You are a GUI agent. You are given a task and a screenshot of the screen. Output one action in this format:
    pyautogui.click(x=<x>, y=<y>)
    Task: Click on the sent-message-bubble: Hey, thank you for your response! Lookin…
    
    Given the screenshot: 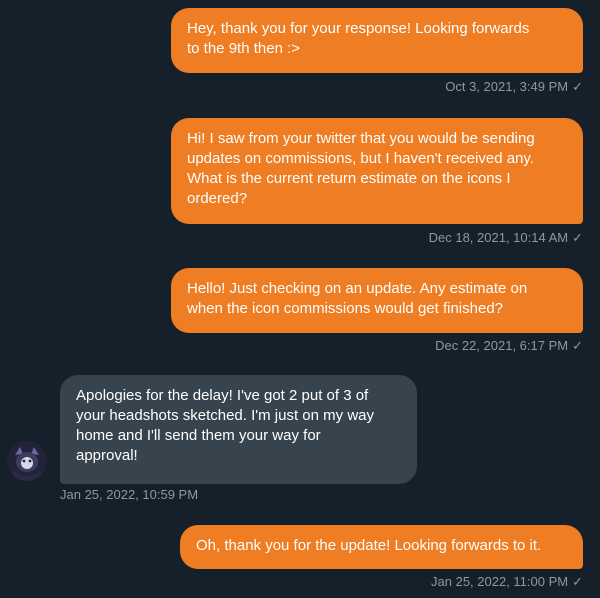 What is the action you would take?
    pyautogui.click(x=377, y=40)
    